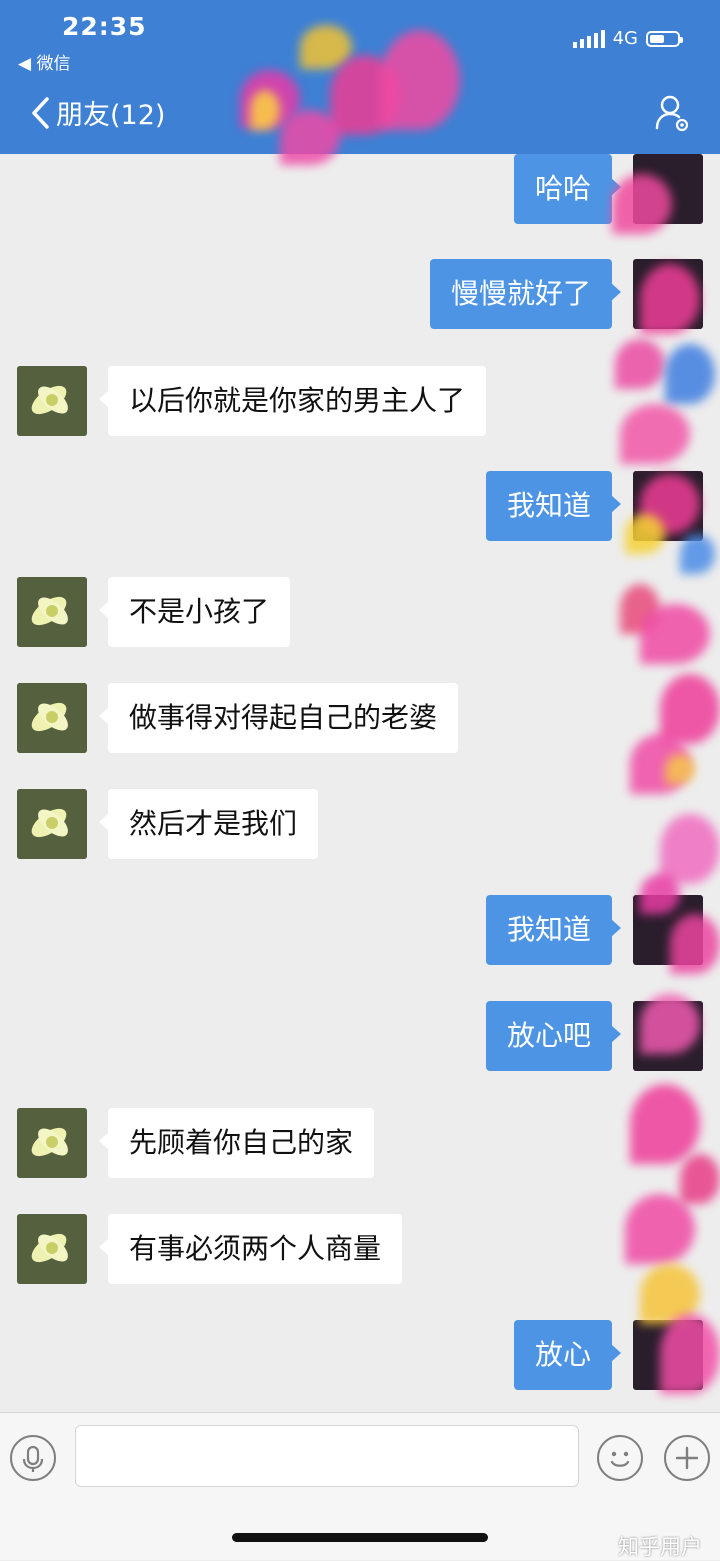  What do you see at coordinates (104, 26) in the screenshot?
I see `status-time: 22:35` at bounding box center [104, 26].